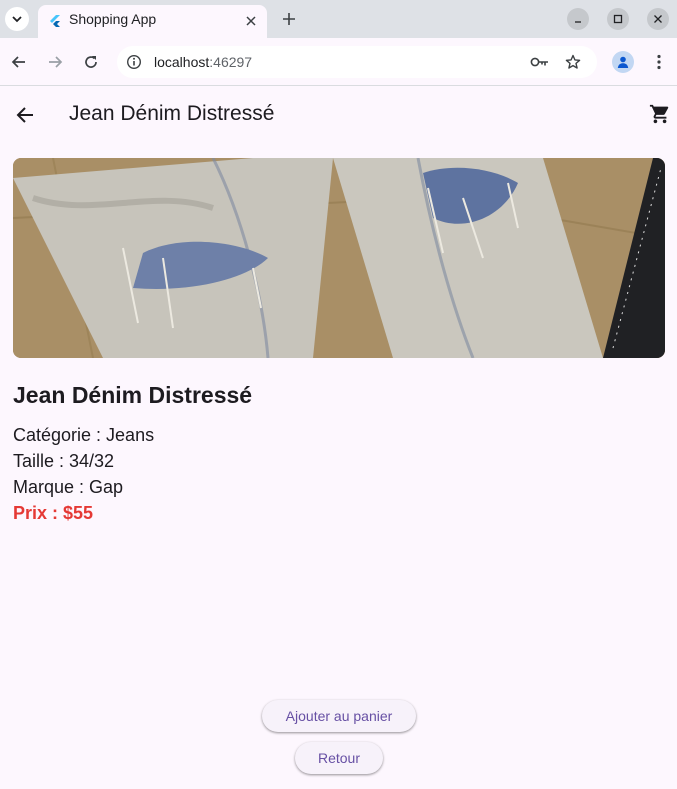 The image size is (677, 789). I want to click on product-brand: Marque : Gap, so click(68, 487).